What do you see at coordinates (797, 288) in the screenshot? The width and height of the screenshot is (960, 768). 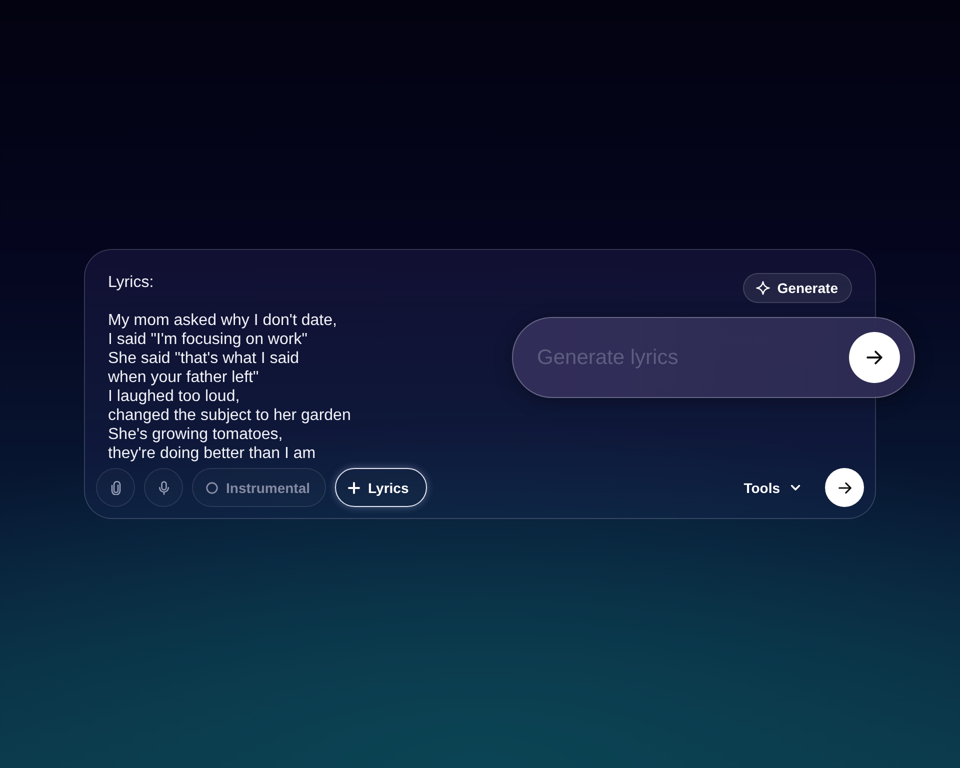 I see `generate-button: Generate` at bounding box center [797, 288].